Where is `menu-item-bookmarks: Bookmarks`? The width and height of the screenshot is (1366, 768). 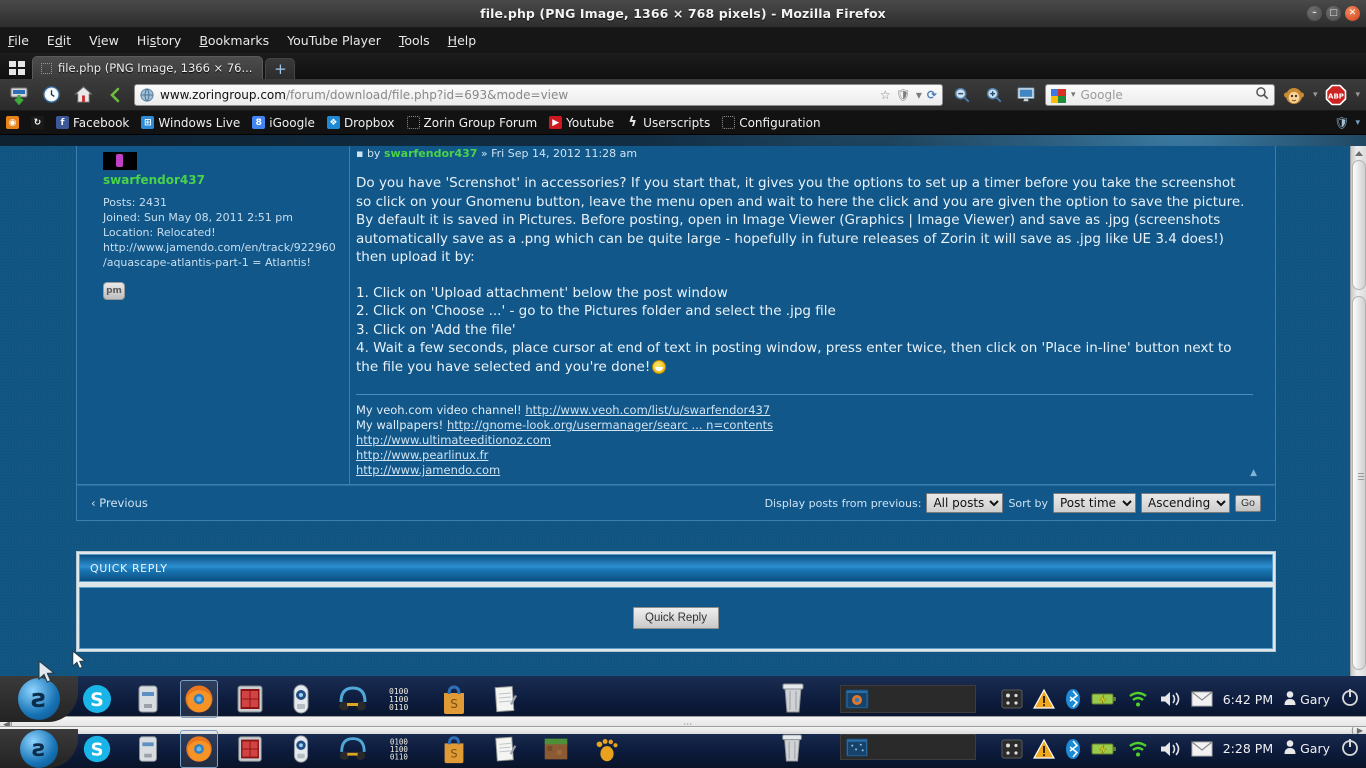 menu-item-bookmarks: Bookmarks is located at coordinates (234, 40).